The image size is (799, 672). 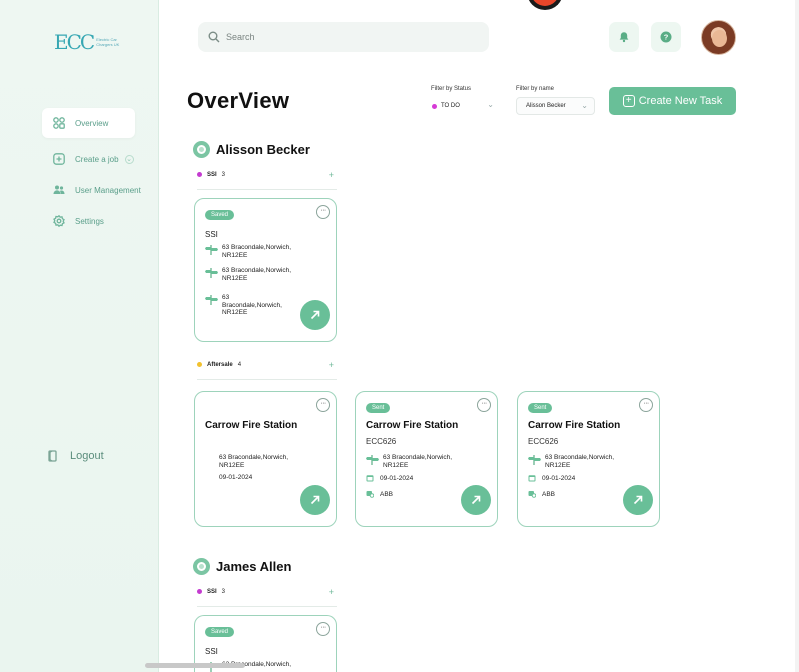 What do you see at coordinates (92, 123) in the screenshot?
I see `sidebar-item-label: Overview` at bounding box center [92, 123].